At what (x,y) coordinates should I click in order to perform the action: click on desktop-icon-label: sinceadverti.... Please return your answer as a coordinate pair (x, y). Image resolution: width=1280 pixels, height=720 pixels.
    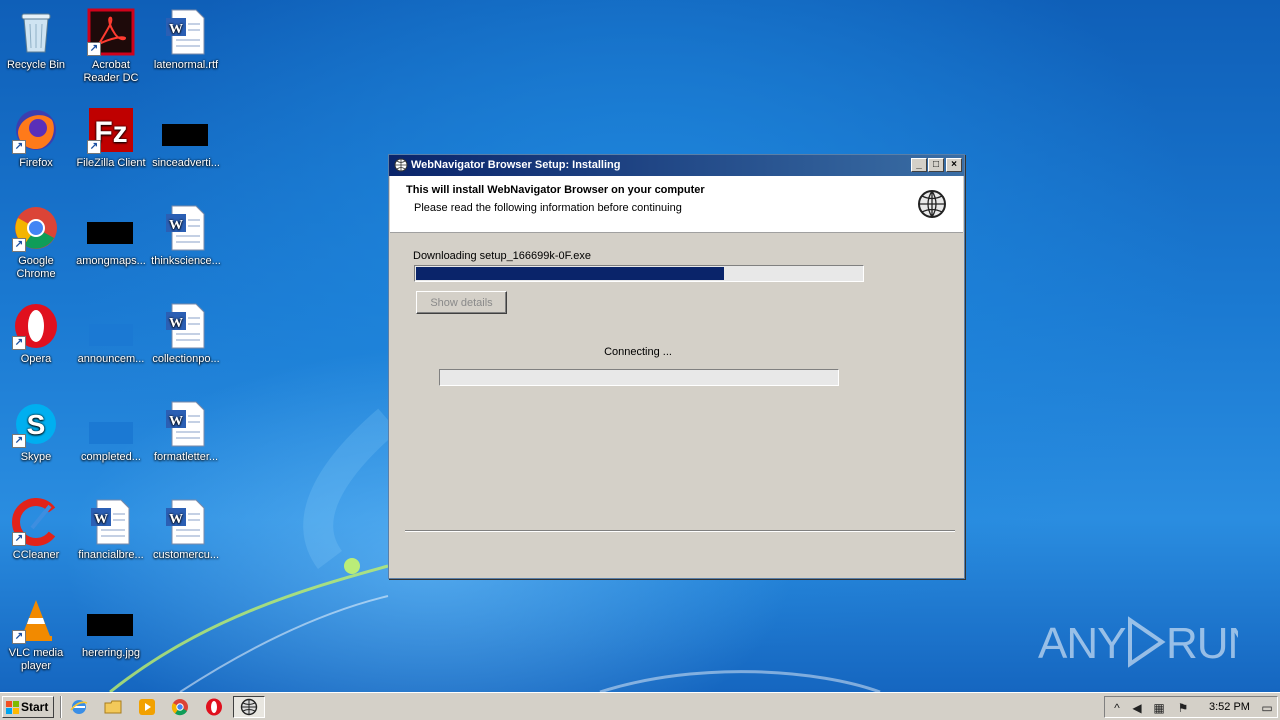
    Looking at the image, I should click on (186, 163).